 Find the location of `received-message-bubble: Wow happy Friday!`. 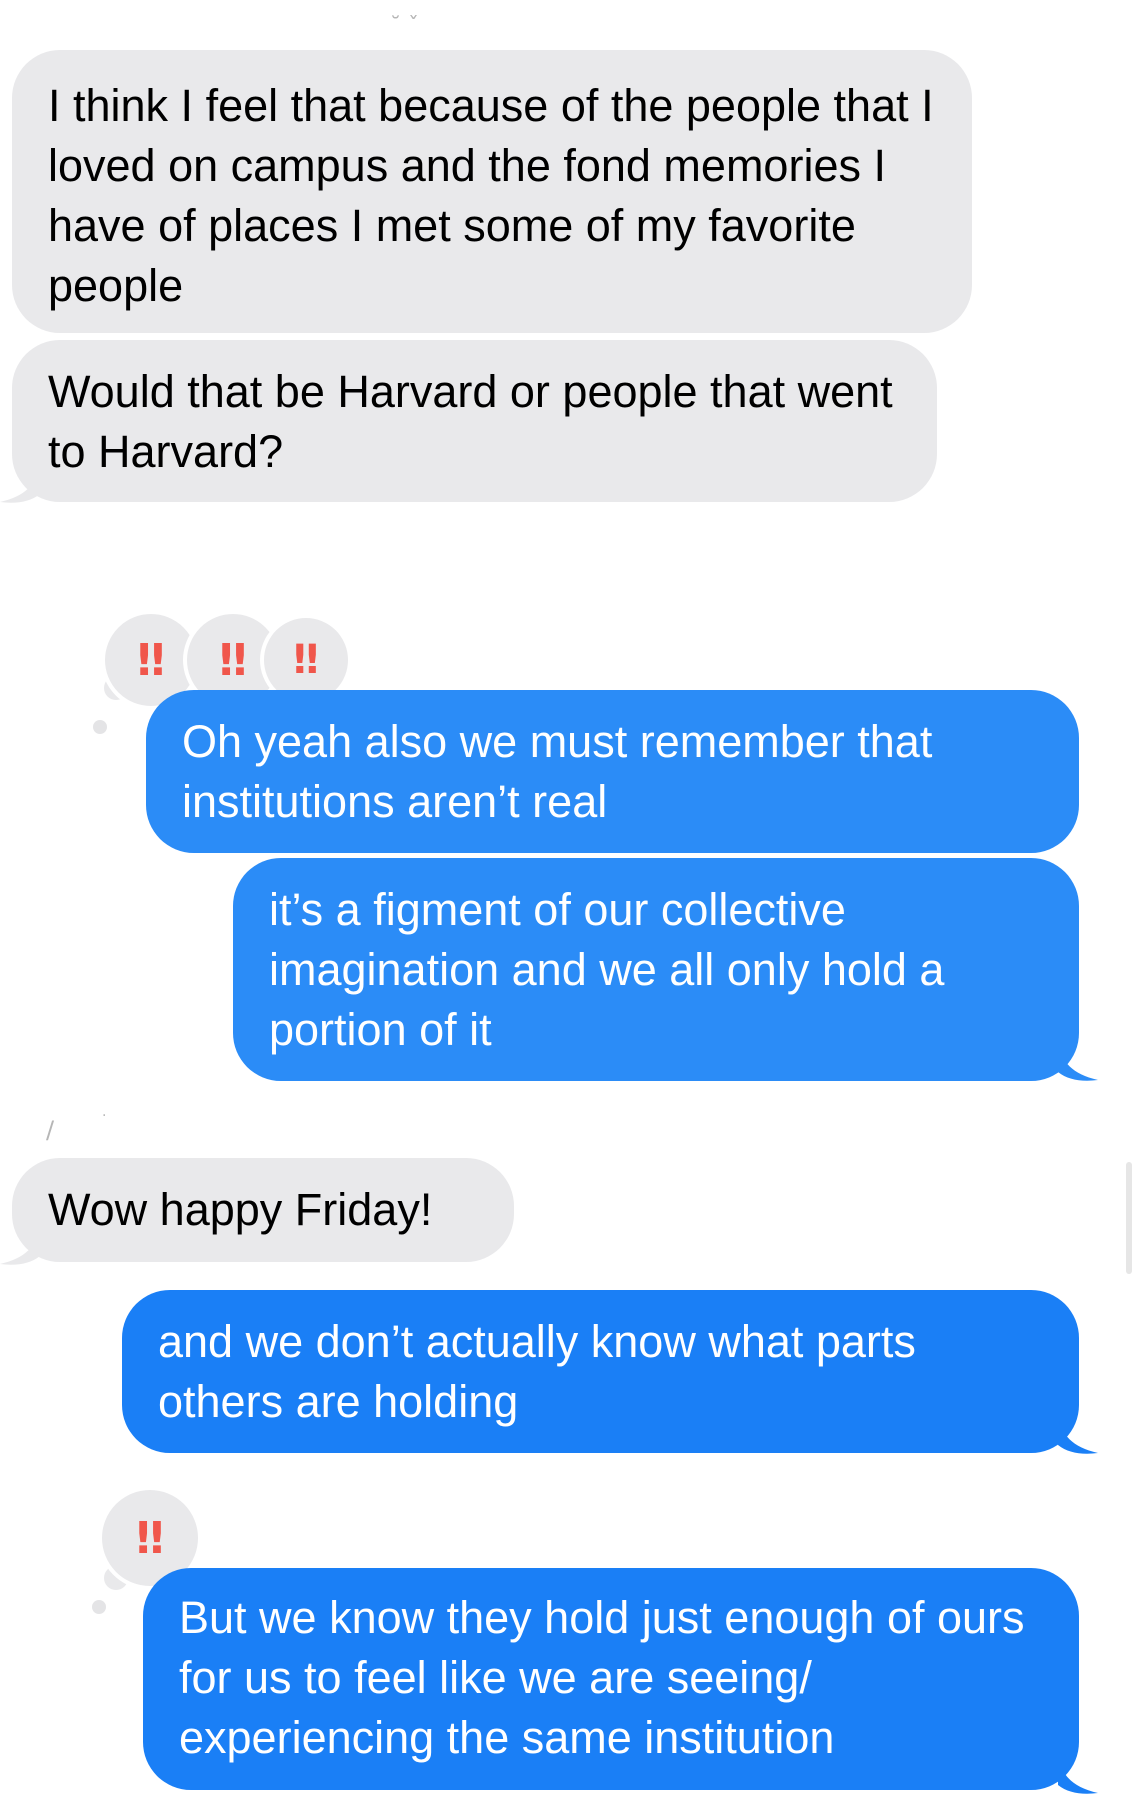

received-message-bubble: Wow happy Friday! is located at coordinates (263, 1210).